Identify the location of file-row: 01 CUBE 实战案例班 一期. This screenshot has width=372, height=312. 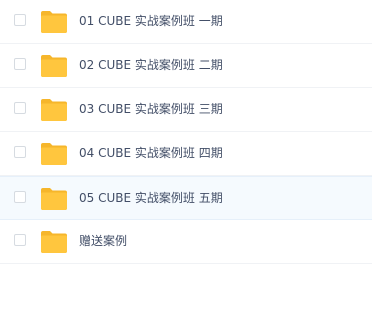
(186, 22).